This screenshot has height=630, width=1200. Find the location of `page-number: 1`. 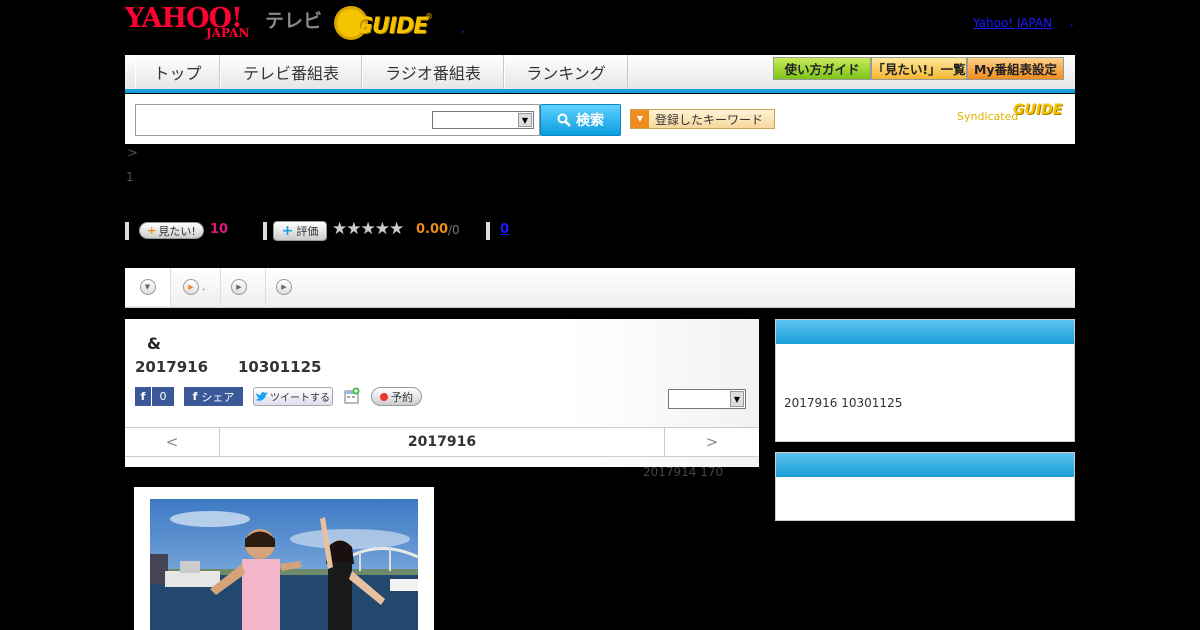

page-number: 1 is located at coordinates (130, 177).